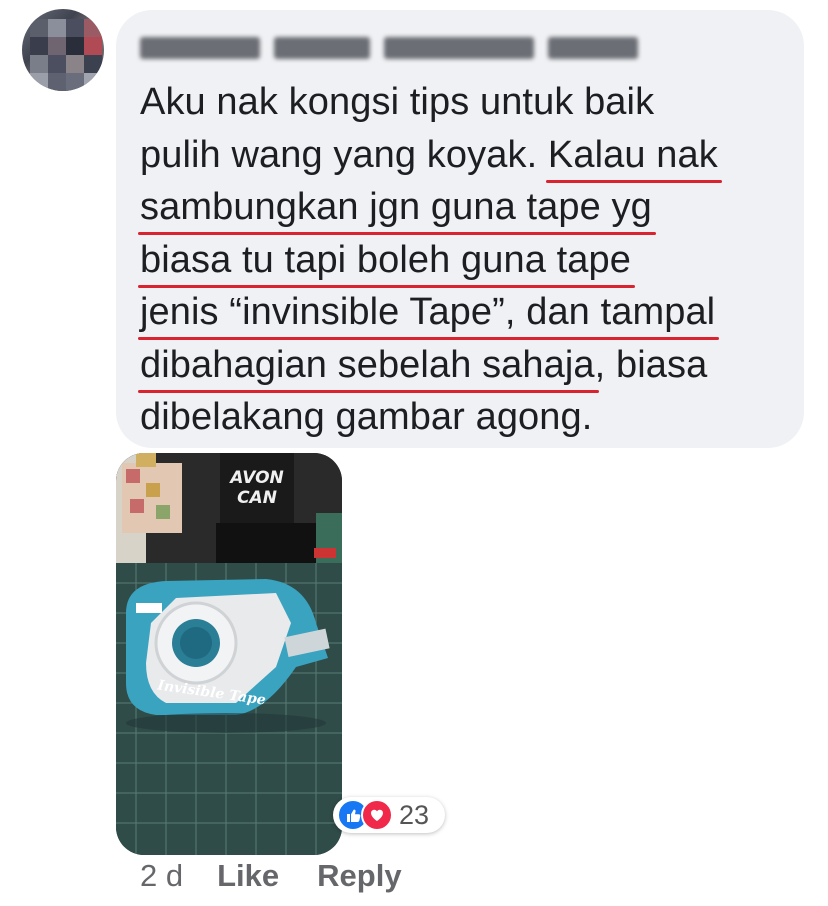  I want to click on comment-actions: 2 d Like Reply, so click(271, 876).